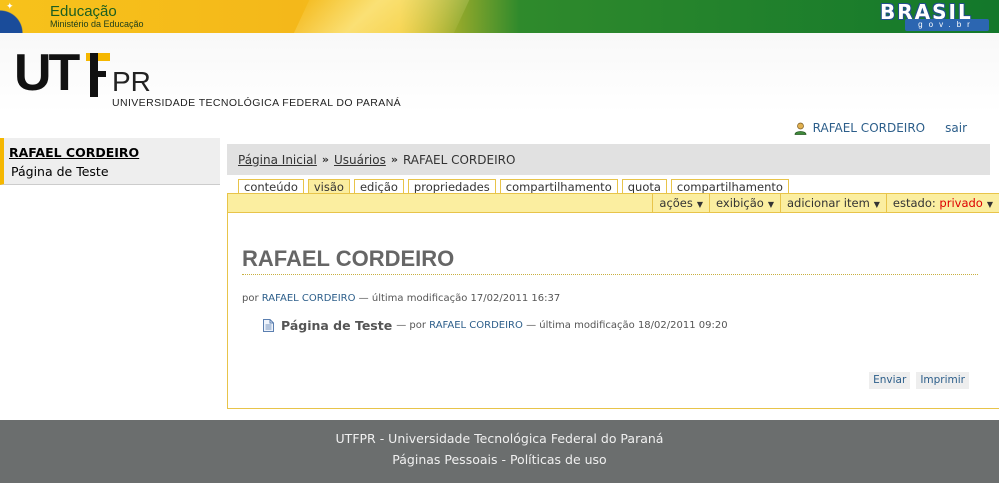 This screenshot has height=483, width=999. Describe the element at coordinates (97, 24) in the screenshot. I see `gov-ministerio-label: Ministério da Educação` at that location.